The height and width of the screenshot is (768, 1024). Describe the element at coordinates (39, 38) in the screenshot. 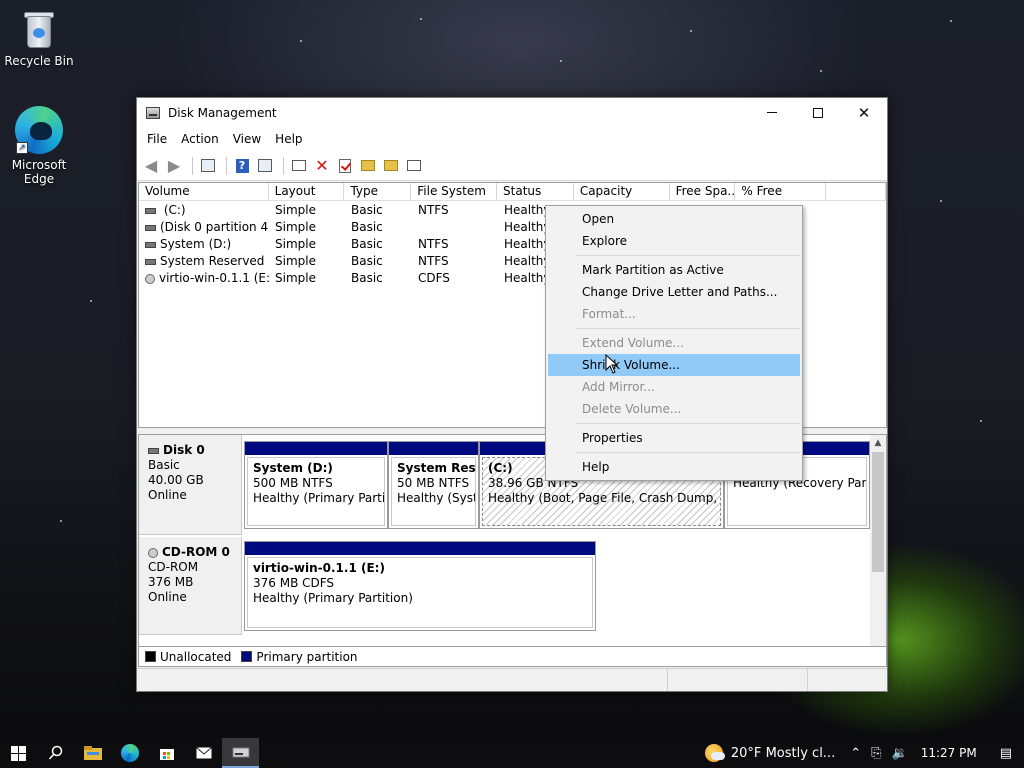

I see `recycle-bin-shortcut: Recycle Bin` at that location.